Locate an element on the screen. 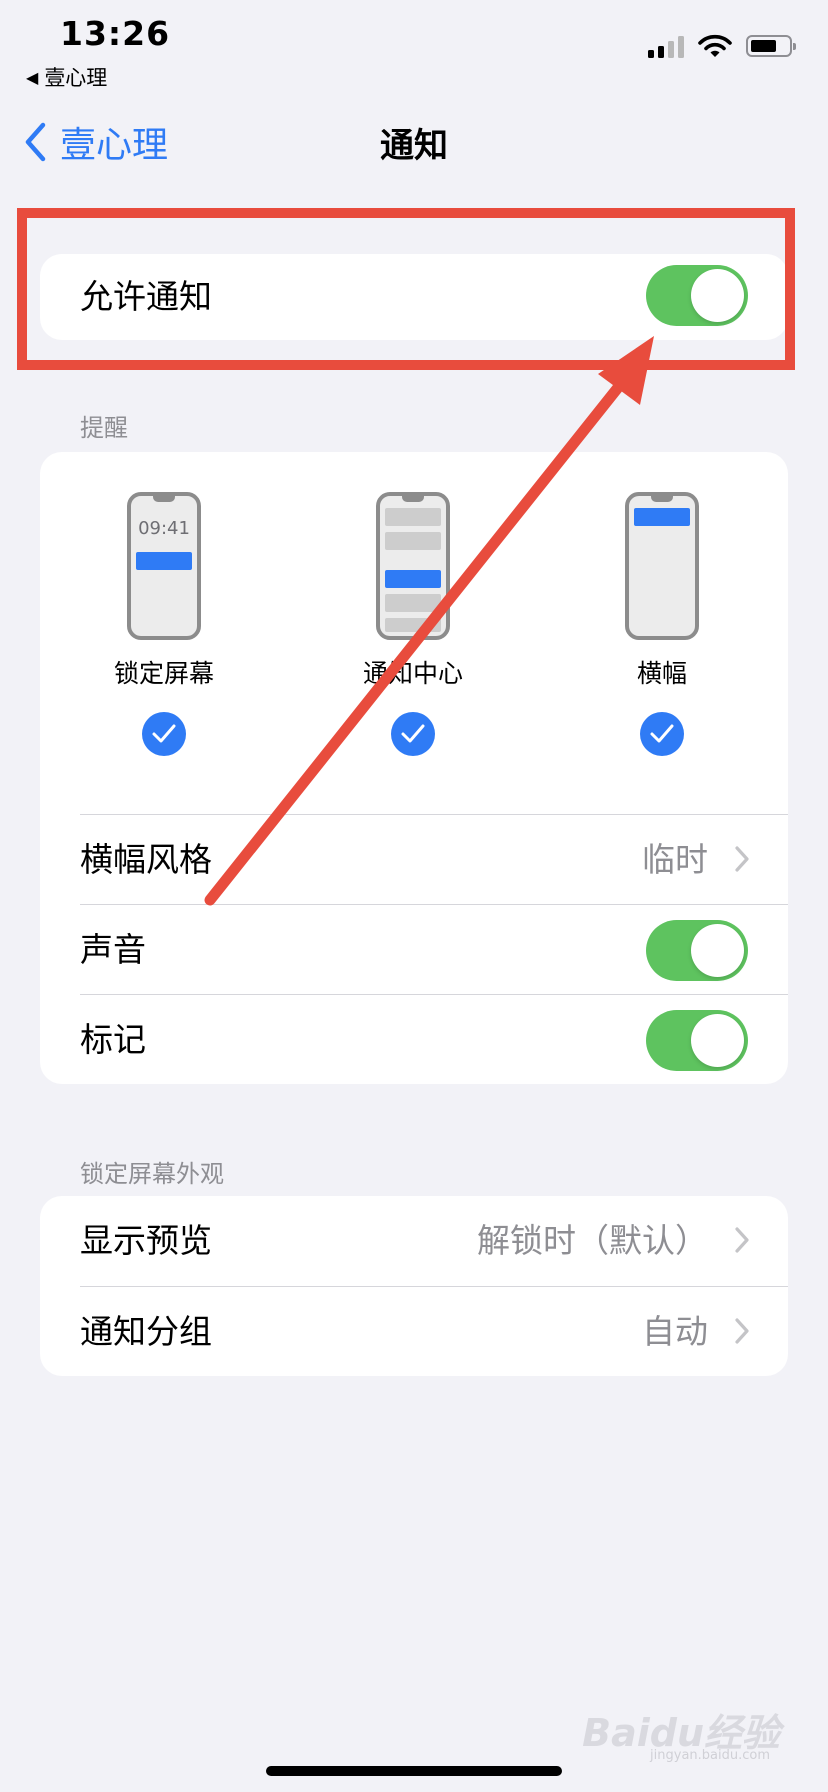 The width and height of the screenshot is (828, 1792). watermark-url: jingyan.baidu.com is located at coordinates (710, 1755).